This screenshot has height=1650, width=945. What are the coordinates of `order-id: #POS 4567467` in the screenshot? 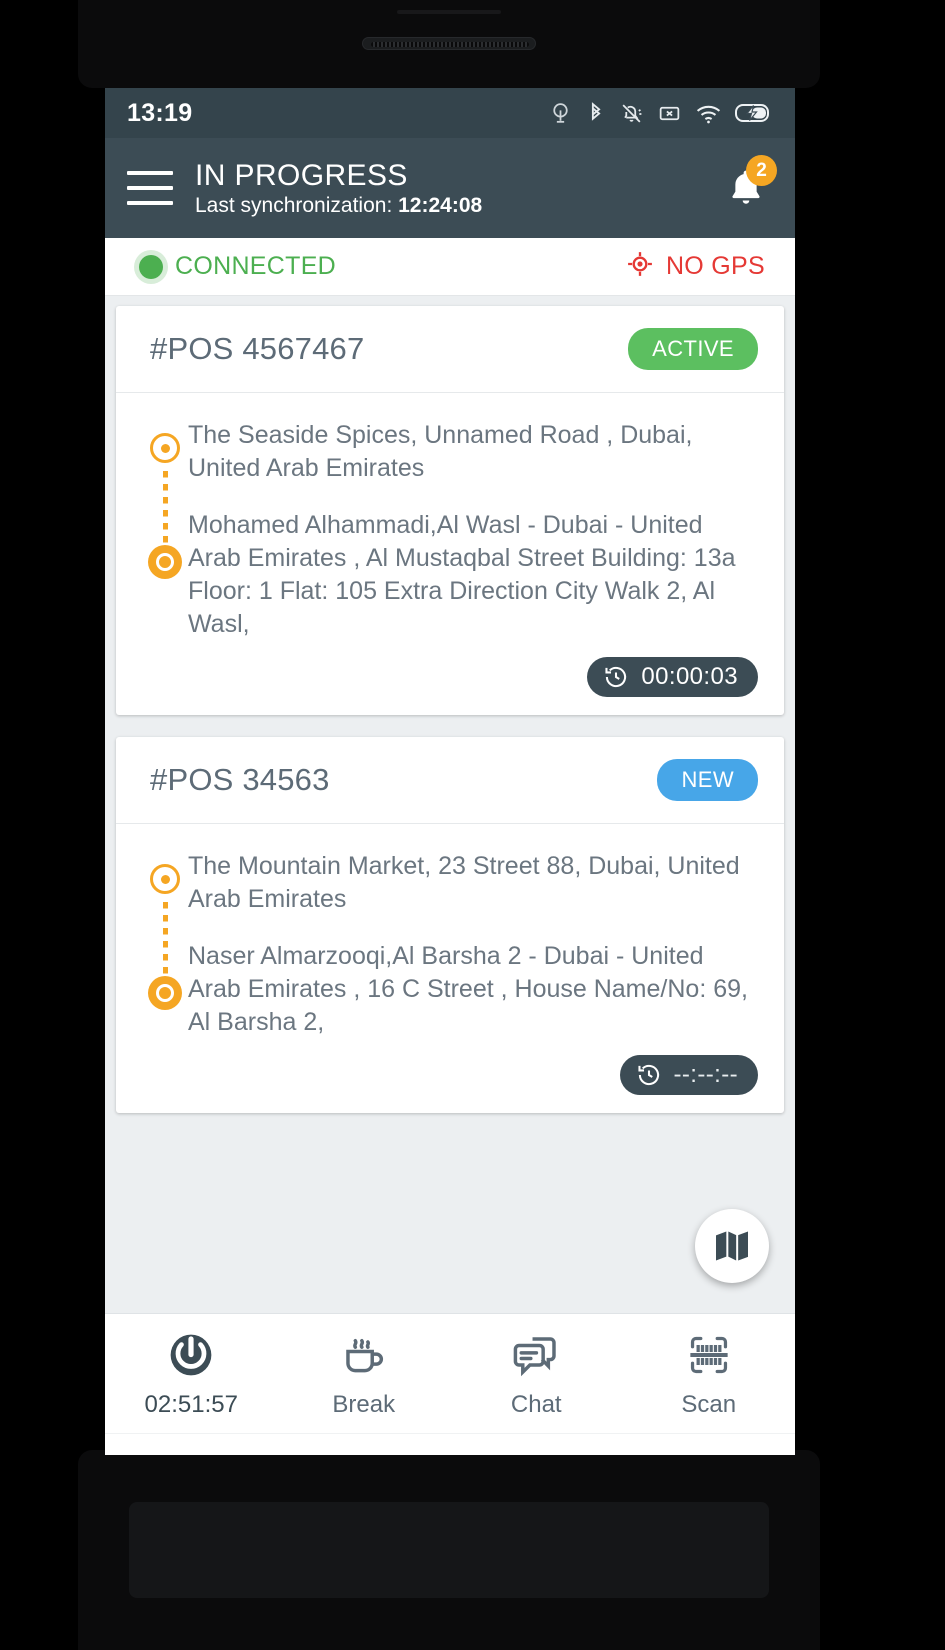 It's located at (257, 348).